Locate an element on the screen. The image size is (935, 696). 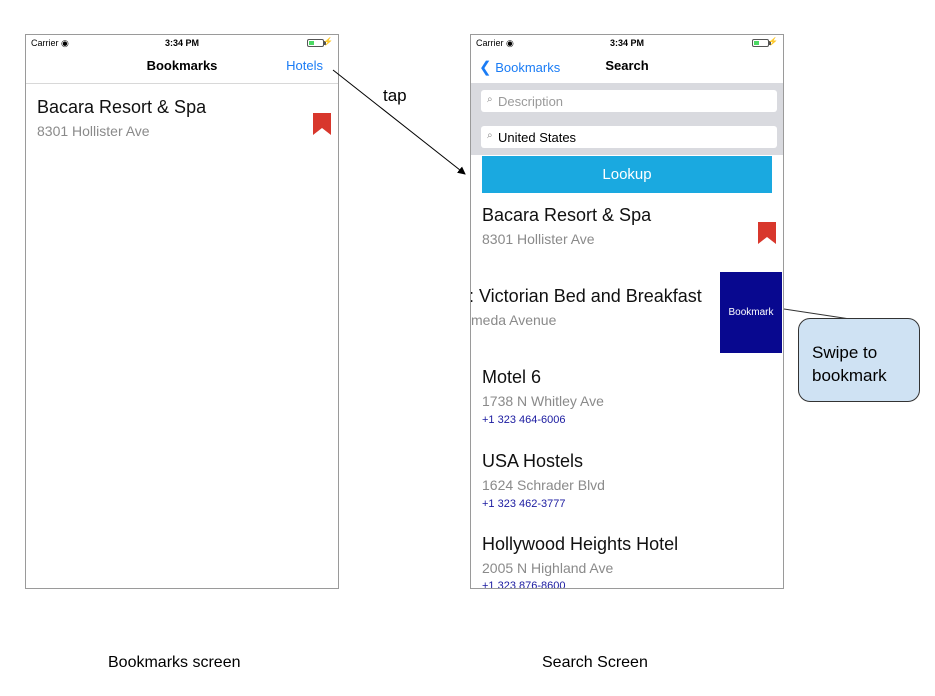
swipe-callout: Swipe to bookmark is located at coordinates (859, 360).